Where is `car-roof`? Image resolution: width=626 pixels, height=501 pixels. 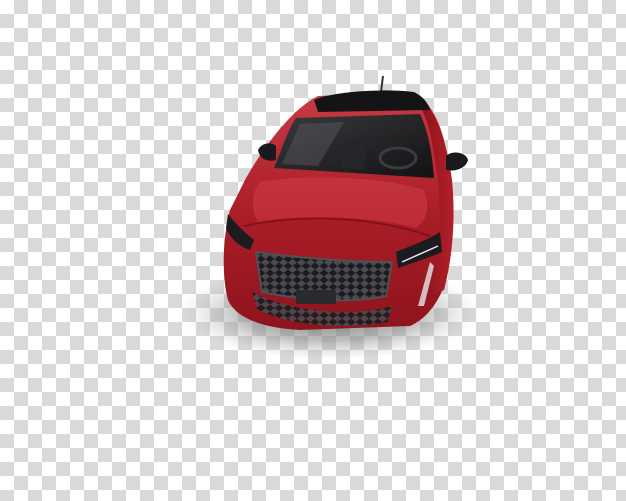 car-roof is located at coordinates (372, 101).